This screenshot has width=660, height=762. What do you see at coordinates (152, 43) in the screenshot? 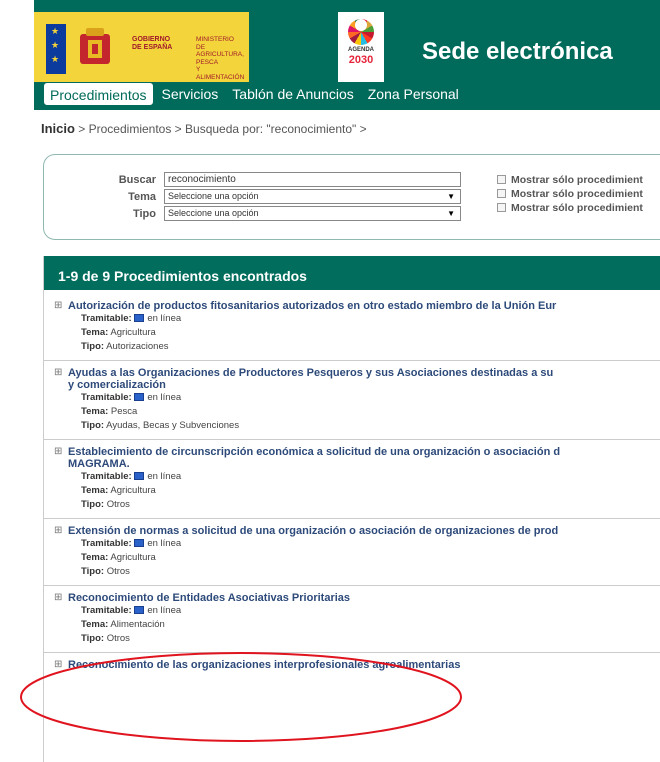
I see `gobierno-text: GOBIERNO DE ESPAÑA` at bounding box center [152, 43].